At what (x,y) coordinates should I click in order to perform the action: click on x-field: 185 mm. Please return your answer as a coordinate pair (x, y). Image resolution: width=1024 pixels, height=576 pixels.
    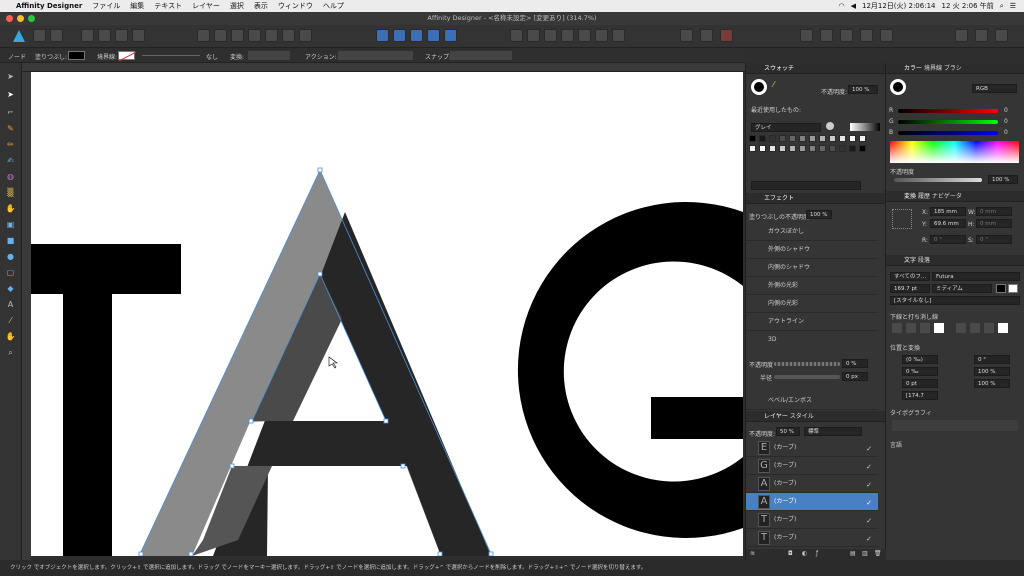
    Looking at the image, I should click on (948, 211).